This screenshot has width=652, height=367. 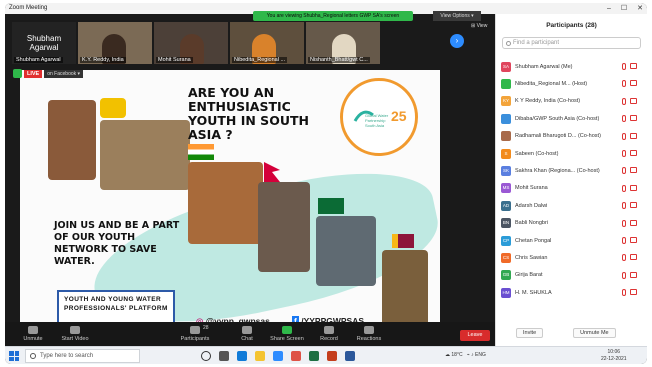 What do you see at coordinates (571, 292) in the screenshot?
I see `participant-row: HM H. M. SHUKLA` at bounding box center [571, 292].